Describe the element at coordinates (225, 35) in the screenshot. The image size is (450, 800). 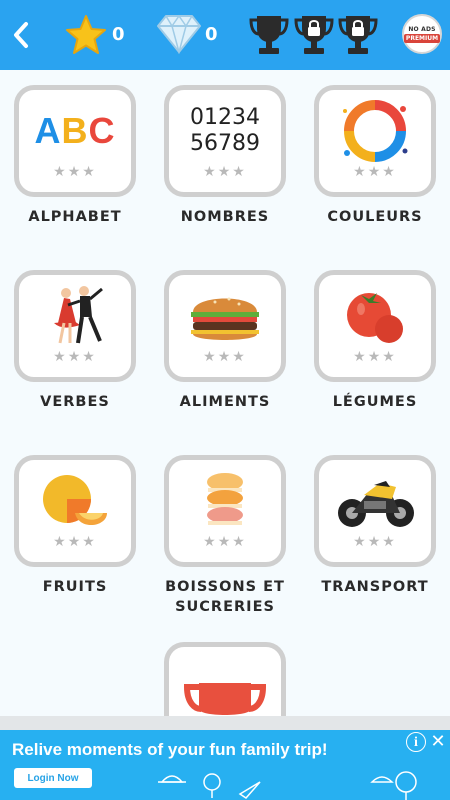
I see `top-bar: 0 0 NO ADS PREMIUM` at that location.